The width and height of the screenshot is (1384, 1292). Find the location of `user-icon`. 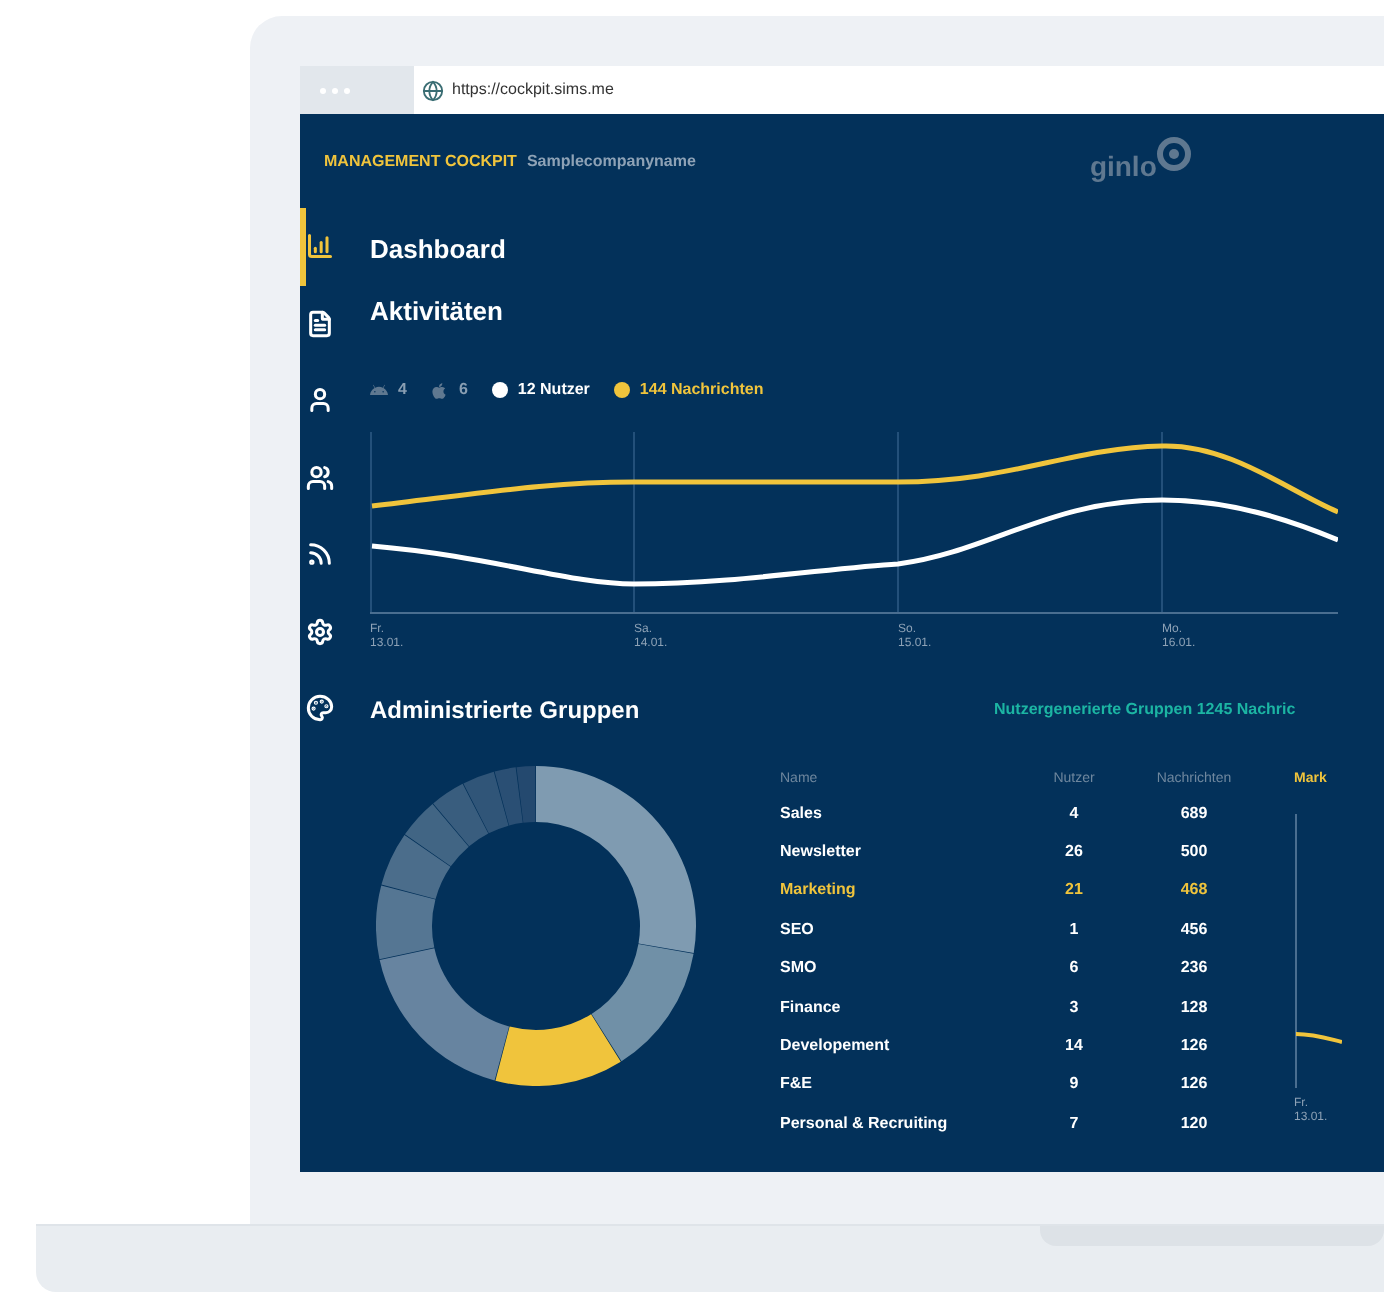

user-icon is located at coordinates (320, 400).